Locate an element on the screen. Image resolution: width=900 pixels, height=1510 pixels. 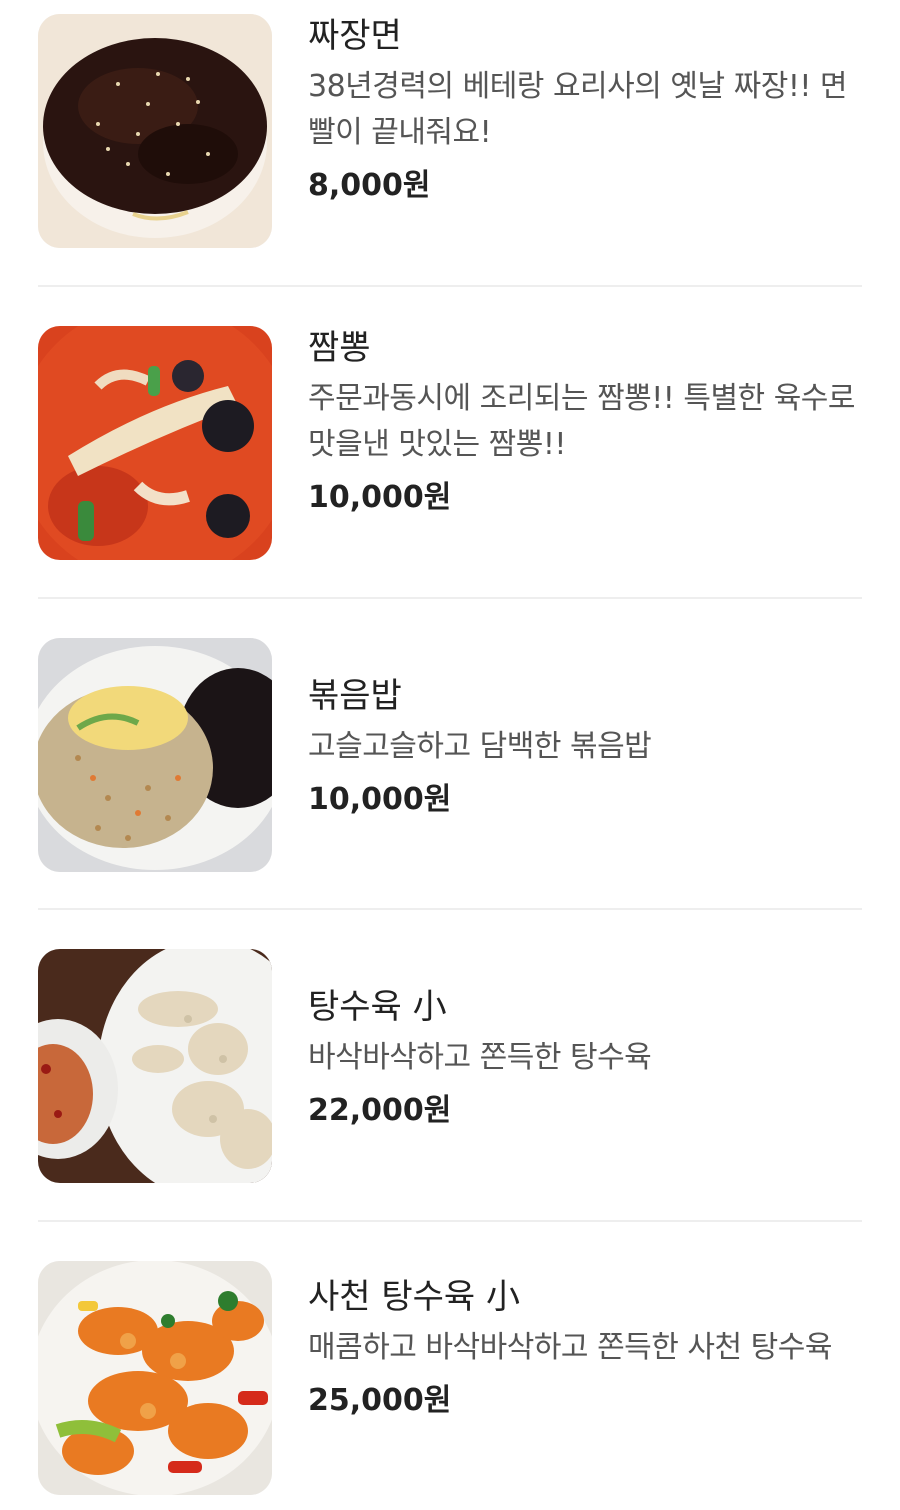
sichuan-tangsuyuk-photo is located at coordinates (155, 1378).